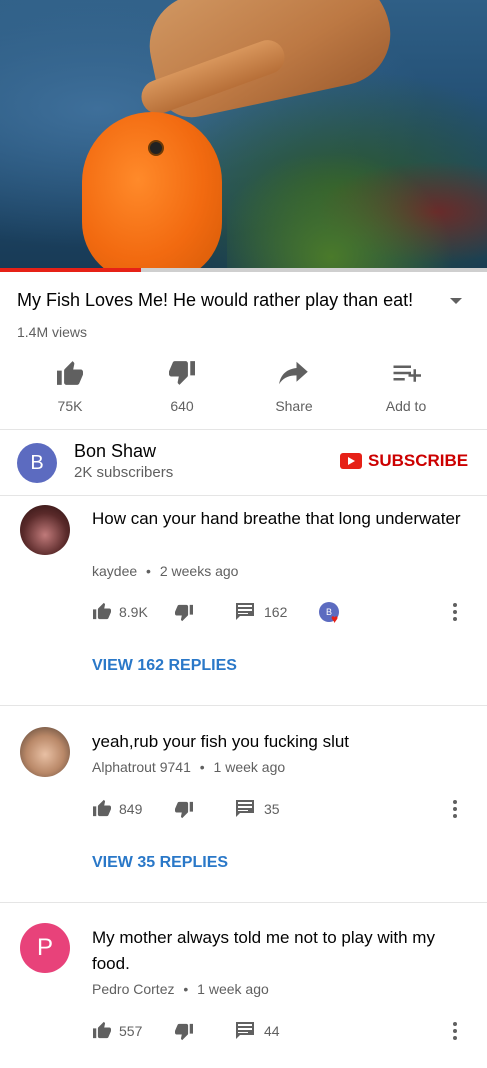 This screenshot has height=1068, width=487. Describe the element at coordinates (182, 406) in the screenshot. I see `dislike-count: 640` at that location.